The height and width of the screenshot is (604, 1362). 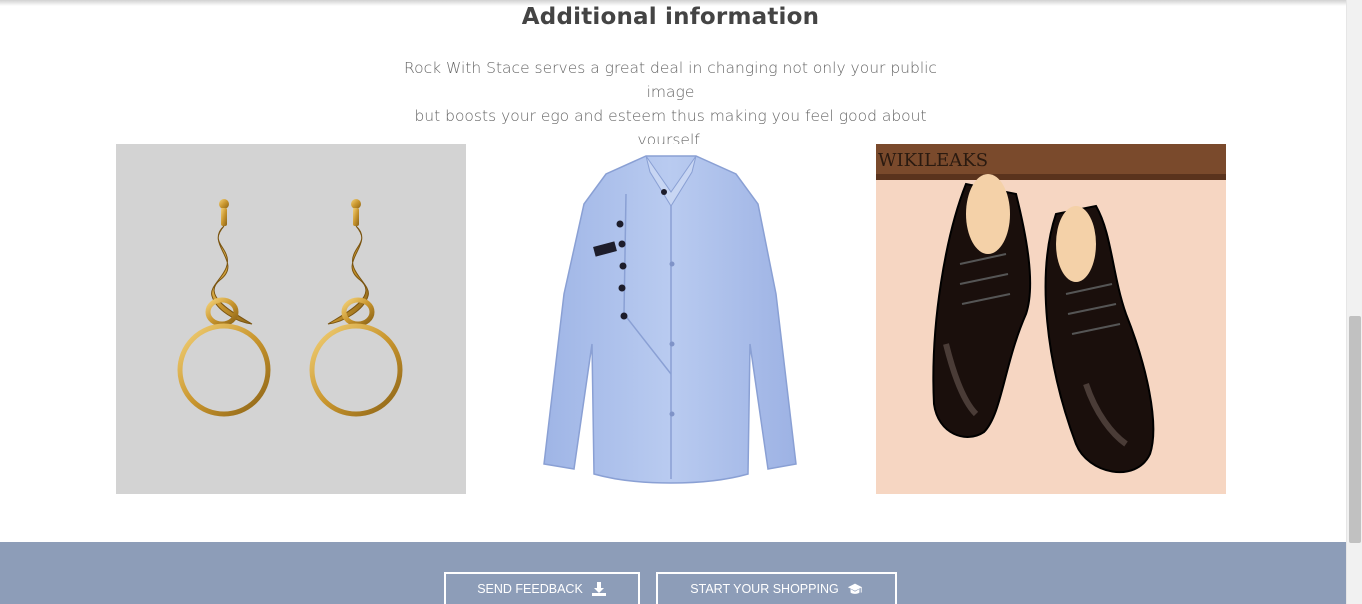 What do you see at coordinates (224, 308) in the screenshot?
I see `left-earring` at bounding box center [224, 308].